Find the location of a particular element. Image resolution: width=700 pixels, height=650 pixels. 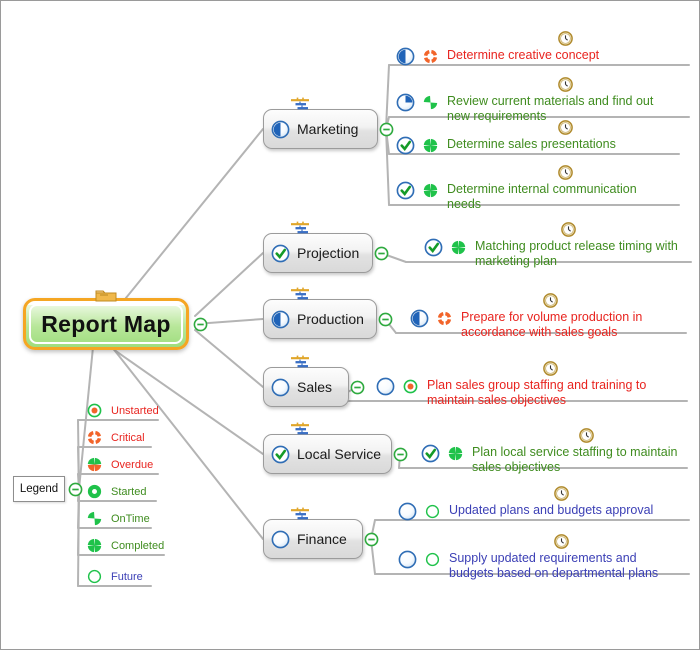

legend-item-label: Overdue is located at coordinates (132, 464).